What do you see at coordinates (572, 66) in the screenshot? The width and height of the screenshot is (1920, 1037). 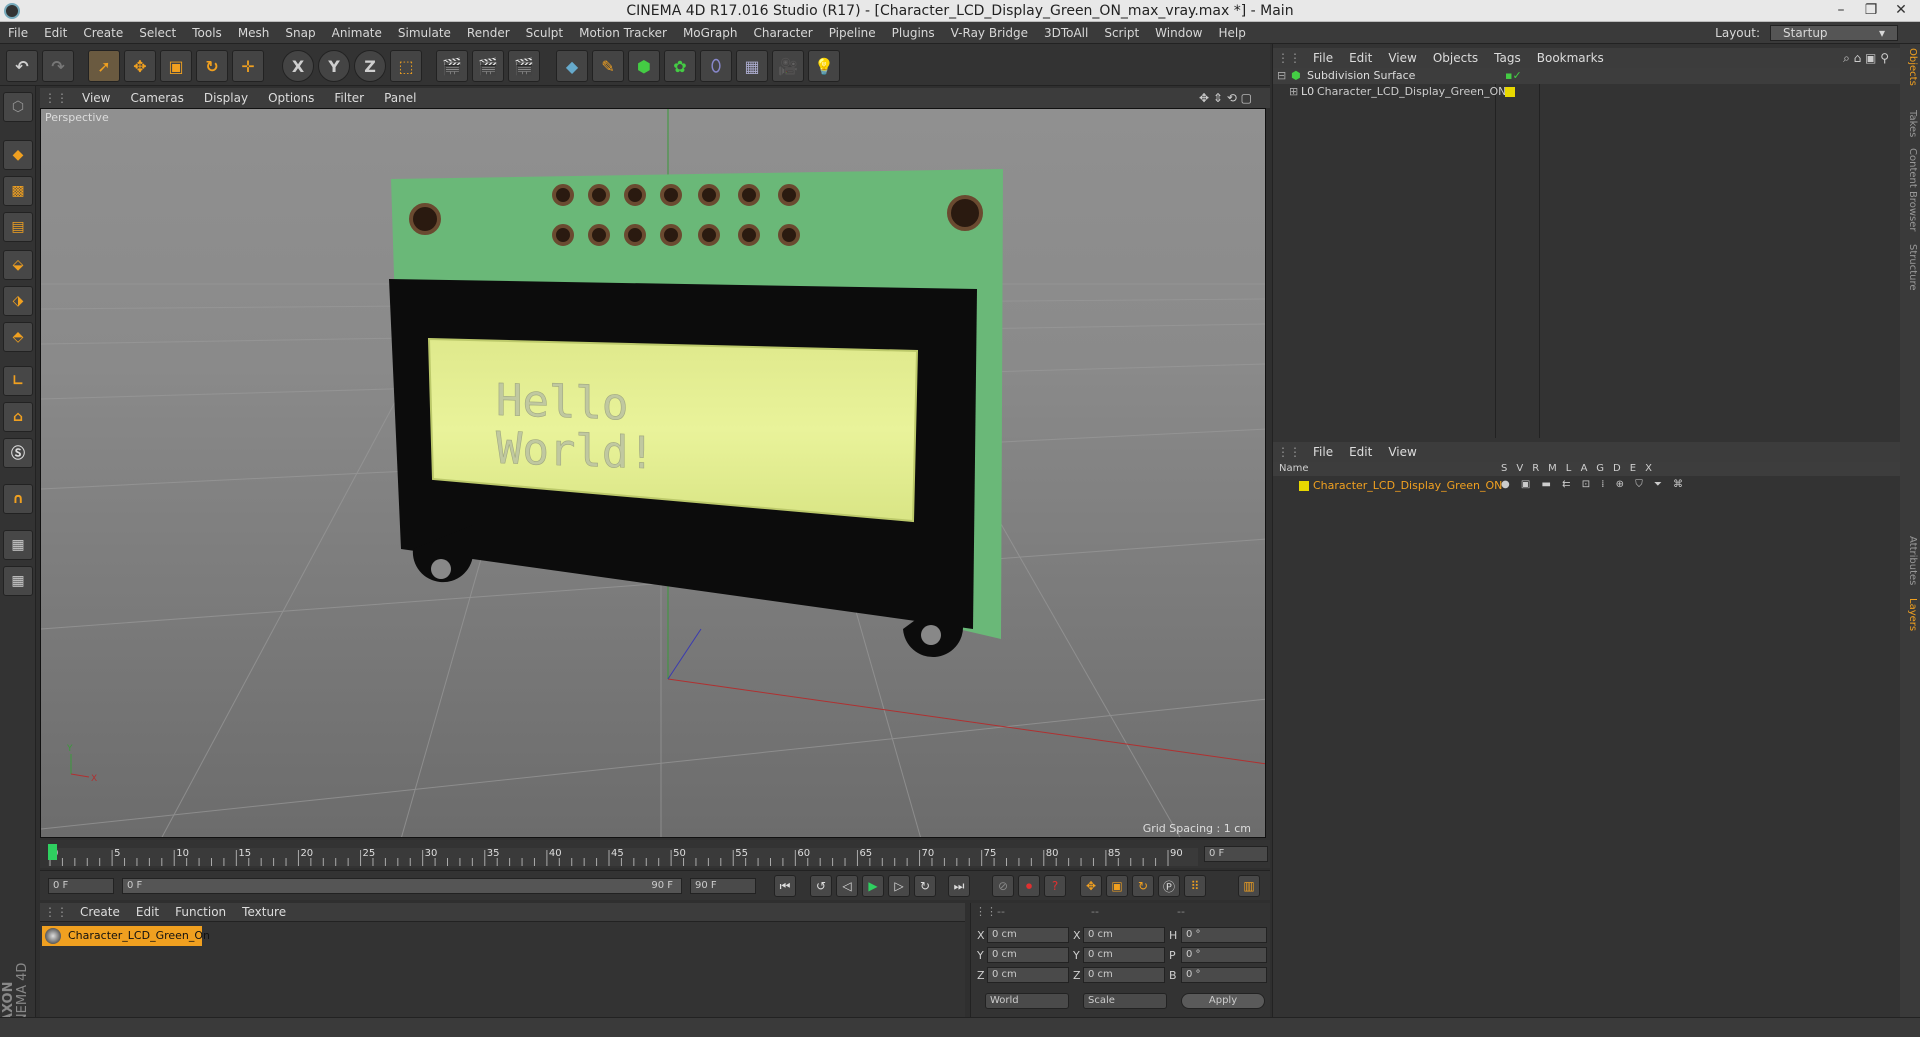 I see `cube-button: ◆` at bounding box center [572, 66].